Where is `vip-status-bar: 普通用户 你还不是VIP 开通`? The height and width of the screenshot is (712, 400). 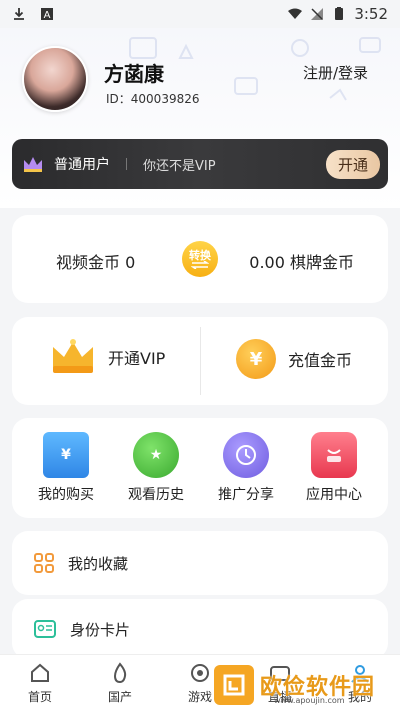
vip-status-bar: 普通用户 你还不是VIP 开通 is located at coordinates (200, 164).